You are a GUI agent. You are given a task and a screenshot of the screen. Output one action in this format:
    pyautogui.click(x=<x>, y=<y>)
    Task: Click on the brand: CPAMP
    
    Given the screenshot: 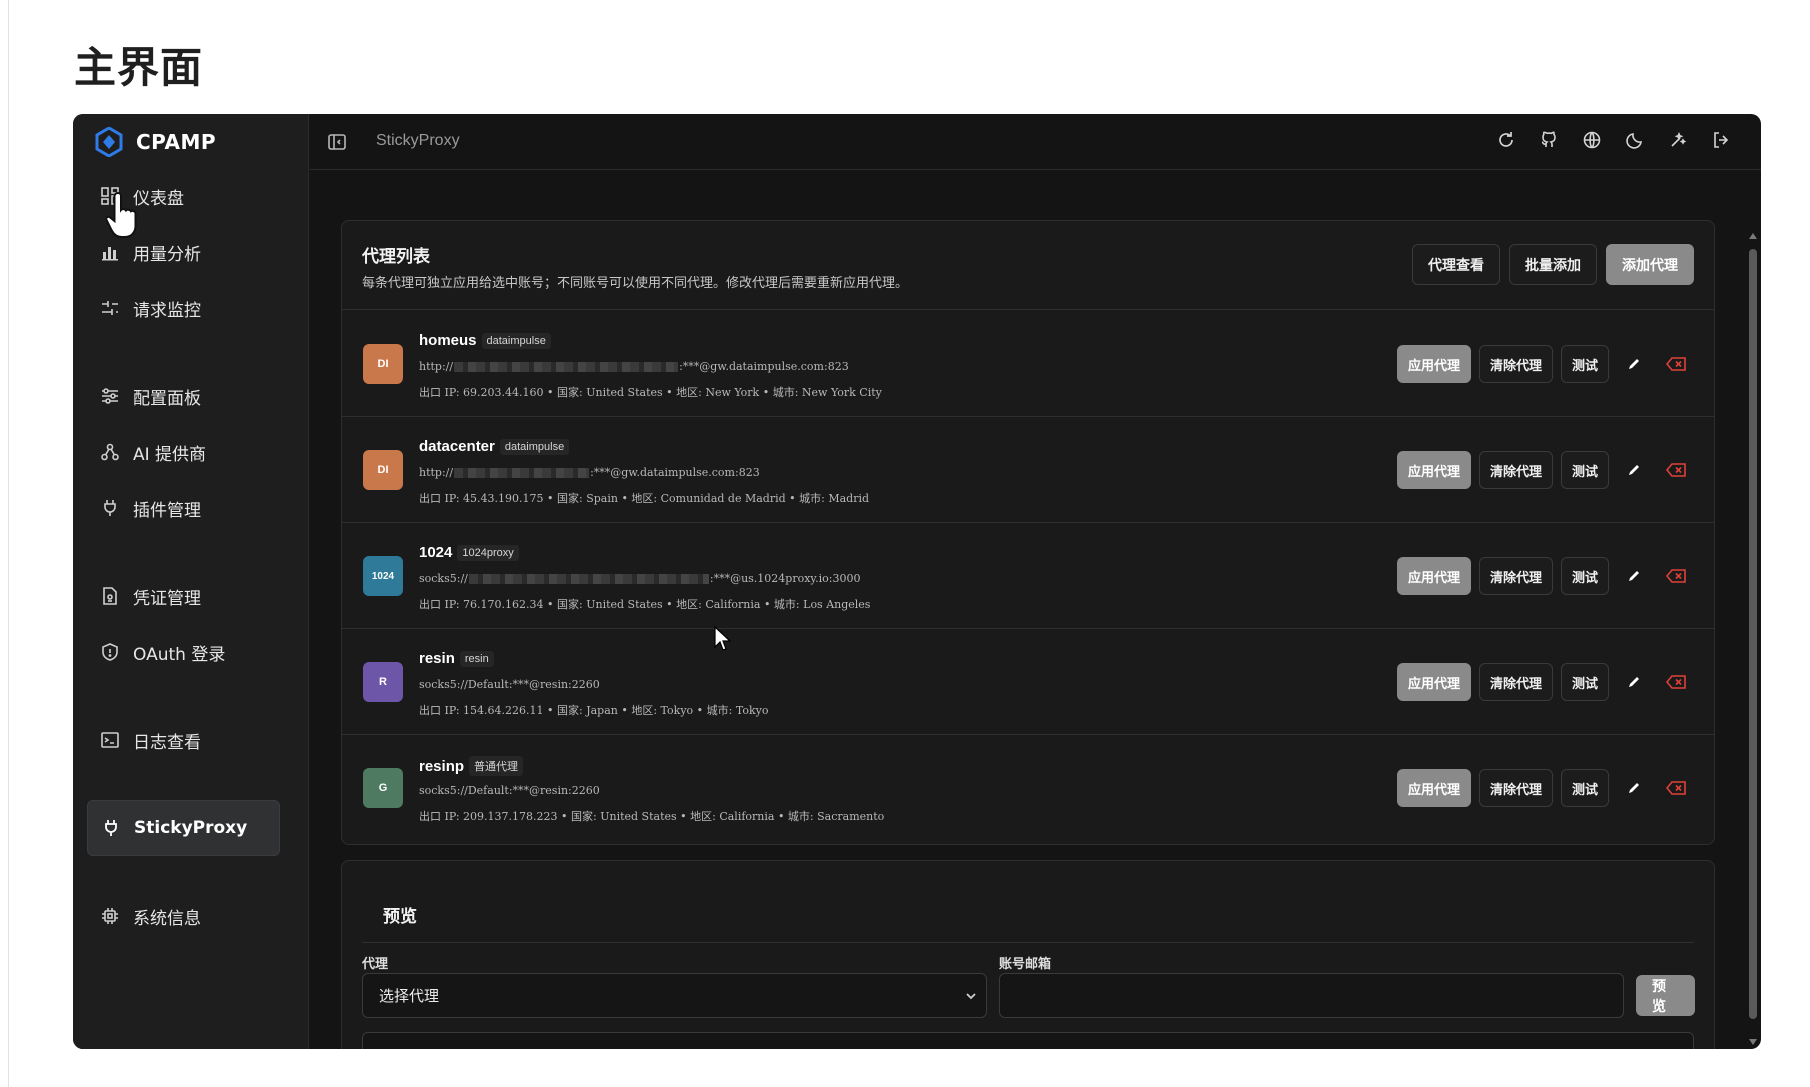 What is the action you would take?
    pyautogui.click(x=155, y=142)
    